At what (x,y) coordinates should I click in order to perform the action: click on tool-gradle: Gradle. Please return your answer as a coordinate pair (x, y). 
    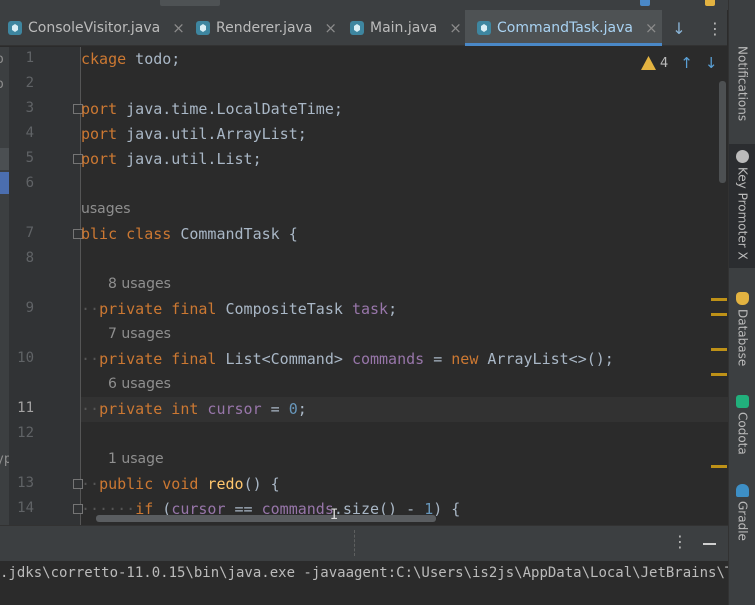
    Looking at the image, I should click on (742, 512).